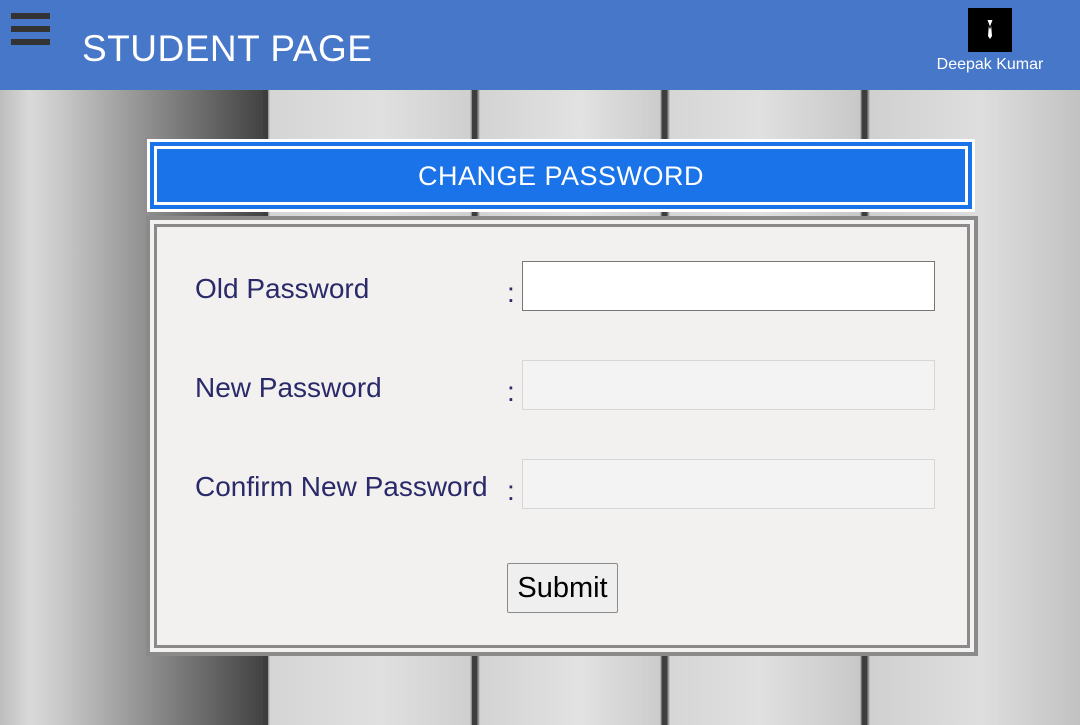 The width and height of the screenshot is (1080, 725). What do you see at coordinates (282, 288) in the screenshot?
I see `old-password-label: Old Password` at bounding box center [282, 288].